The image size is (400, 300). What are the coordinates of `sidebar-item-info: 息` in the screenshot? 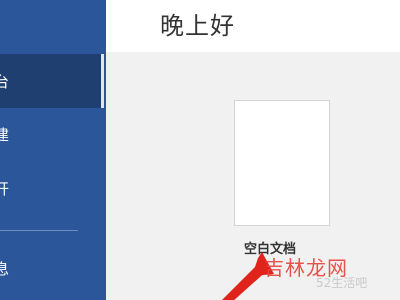 It's located at (53, 268).